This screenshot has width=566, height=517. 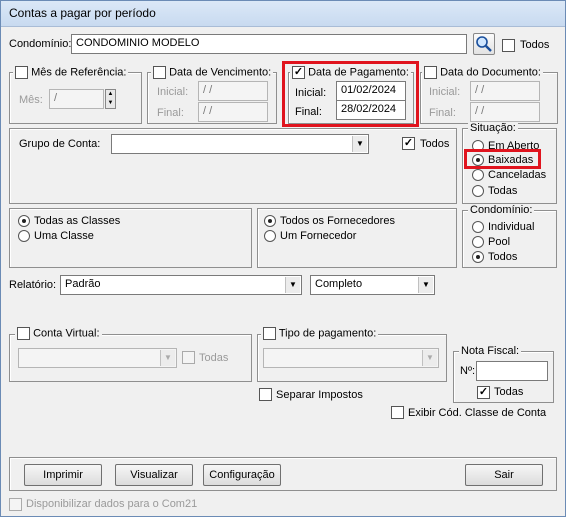 What do you see at coordinates (408, 143) in the screenshot?
I see `grupo-conta-todos-checkbox: ✓` at bounding box center [408, 143].